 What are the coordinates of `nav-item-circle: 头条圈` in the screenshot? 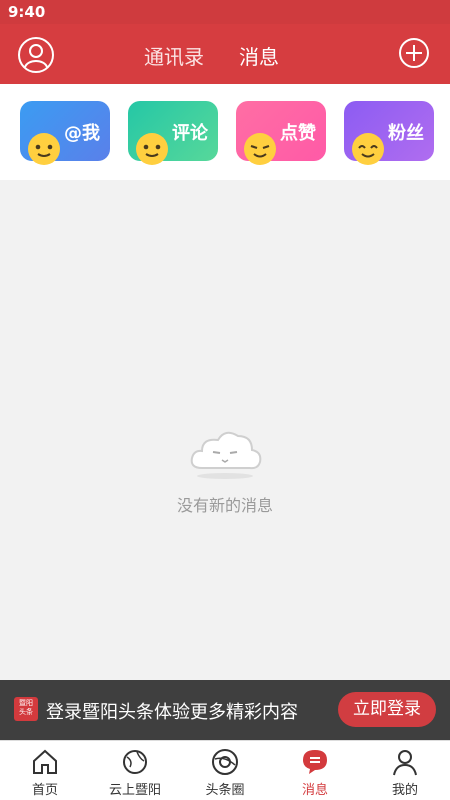 It's located at (225, 772).